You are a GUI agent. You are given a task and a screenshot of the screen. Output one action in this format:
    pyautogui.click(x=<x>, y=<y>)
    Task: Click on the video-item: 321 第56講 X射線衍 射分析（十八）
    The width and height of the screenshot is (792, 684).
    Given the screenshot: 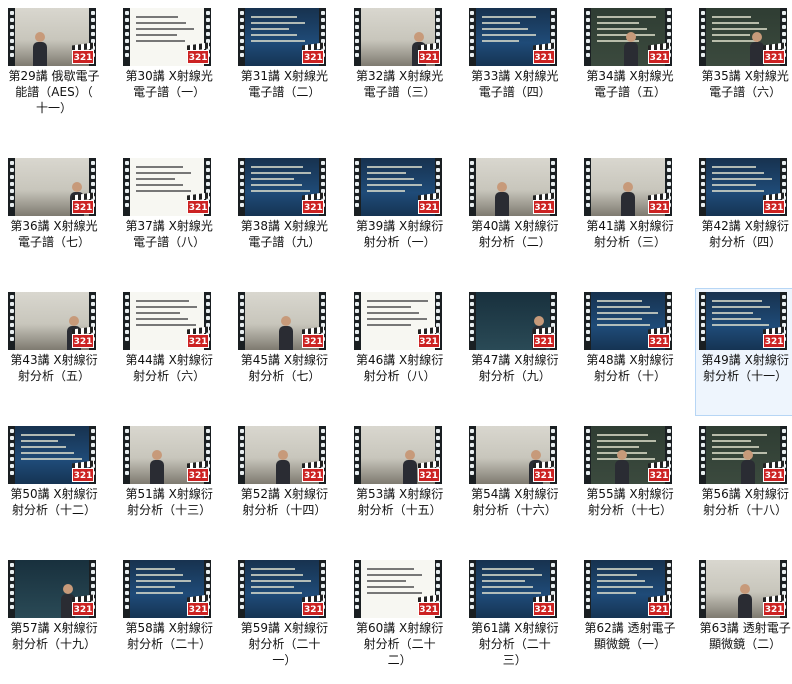 What is the action you would take?
    pyautogui.click(x=743, y=486)
    